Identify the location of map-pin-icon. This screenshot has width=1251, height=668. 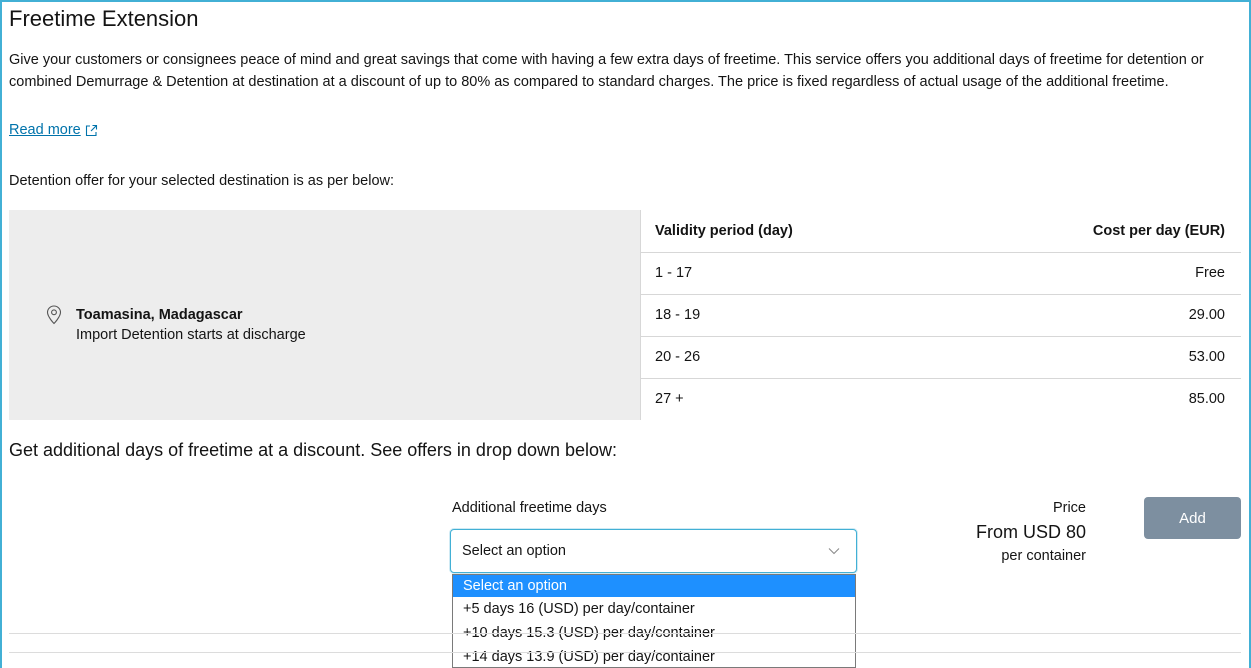
(54, 315).